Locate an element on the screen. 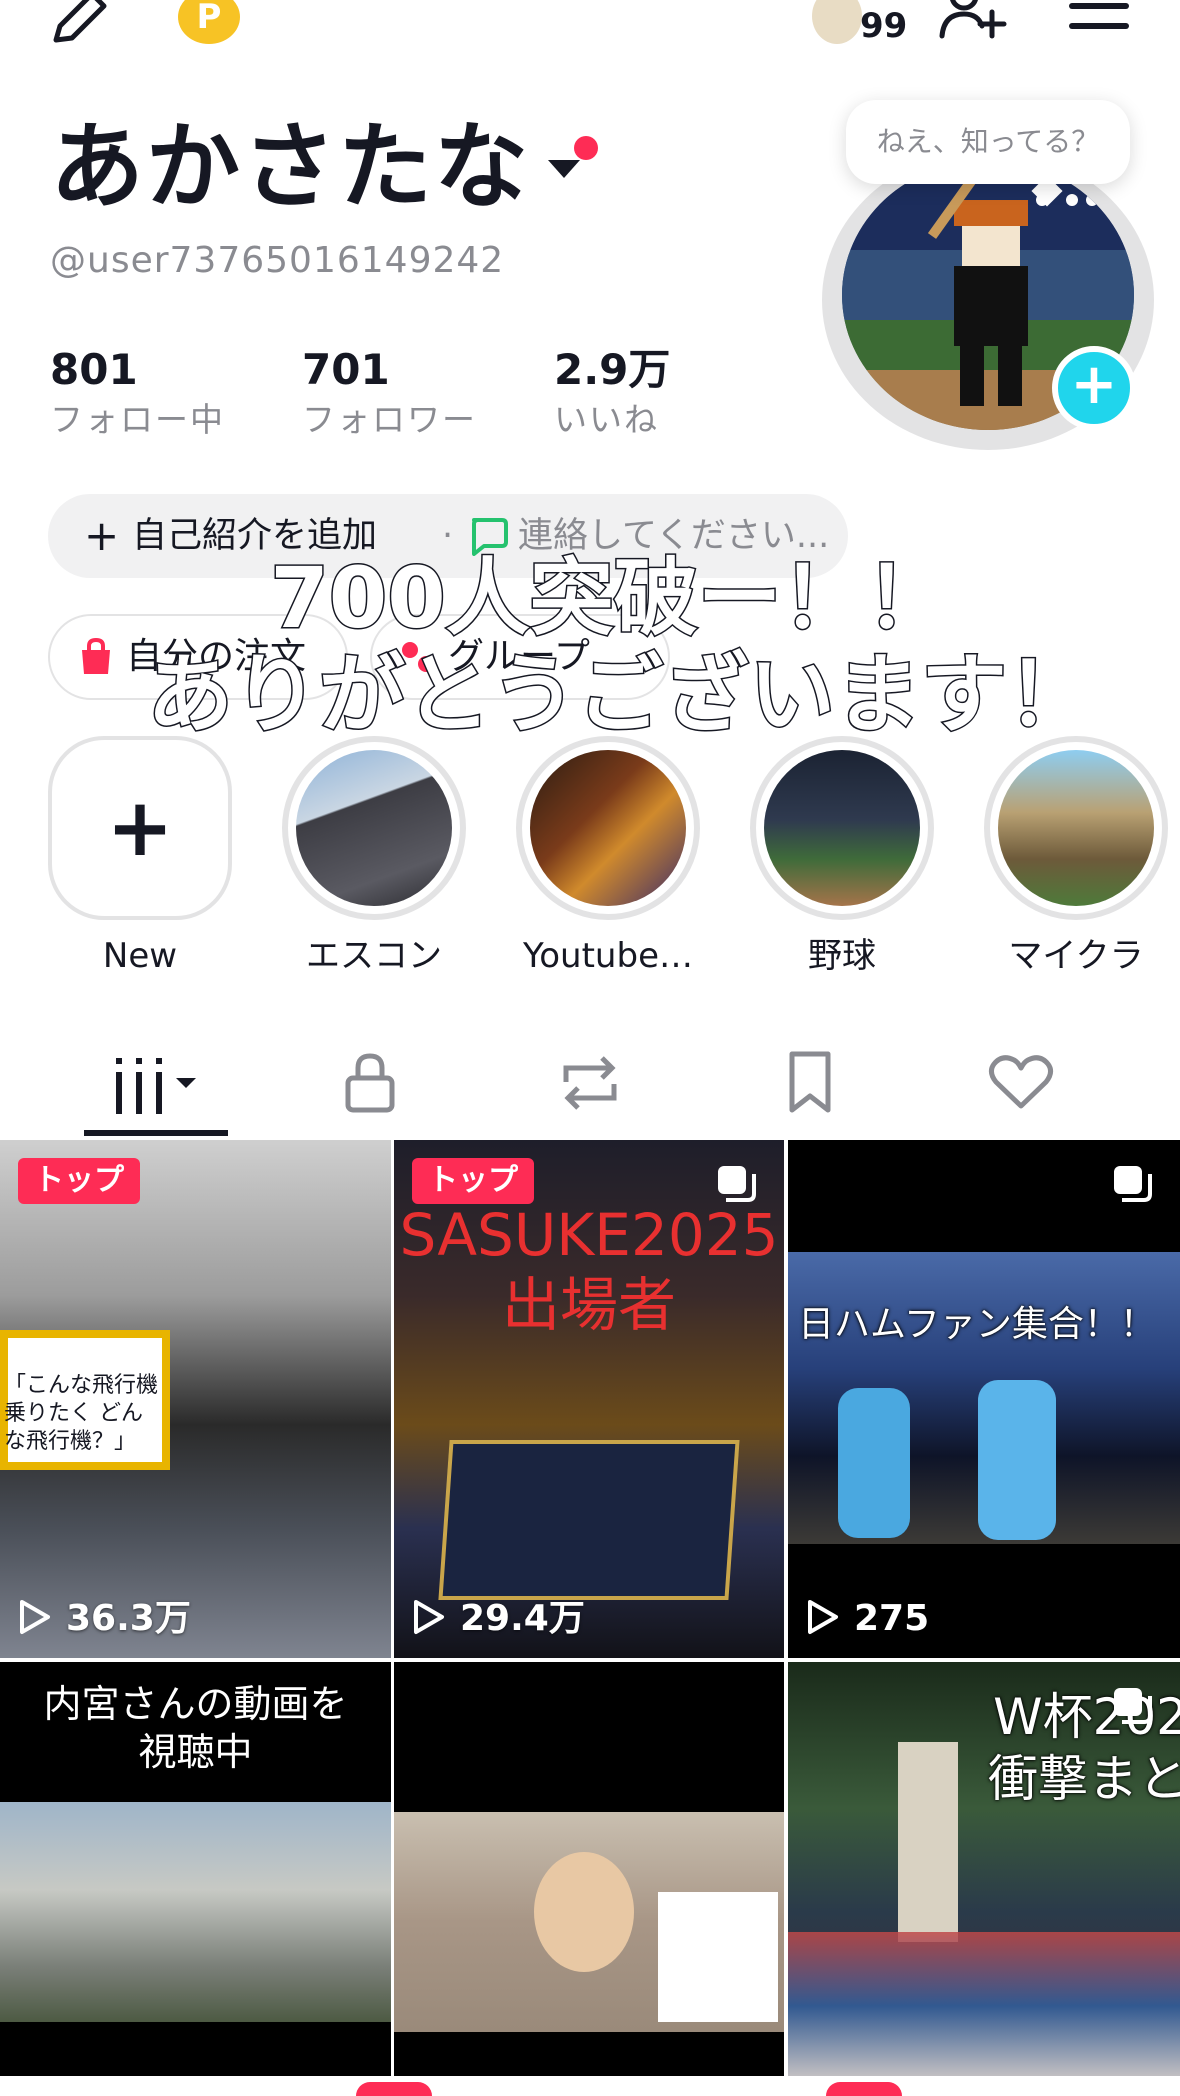  highlight-baseball: 野球 is located at coordinates (842, 861).